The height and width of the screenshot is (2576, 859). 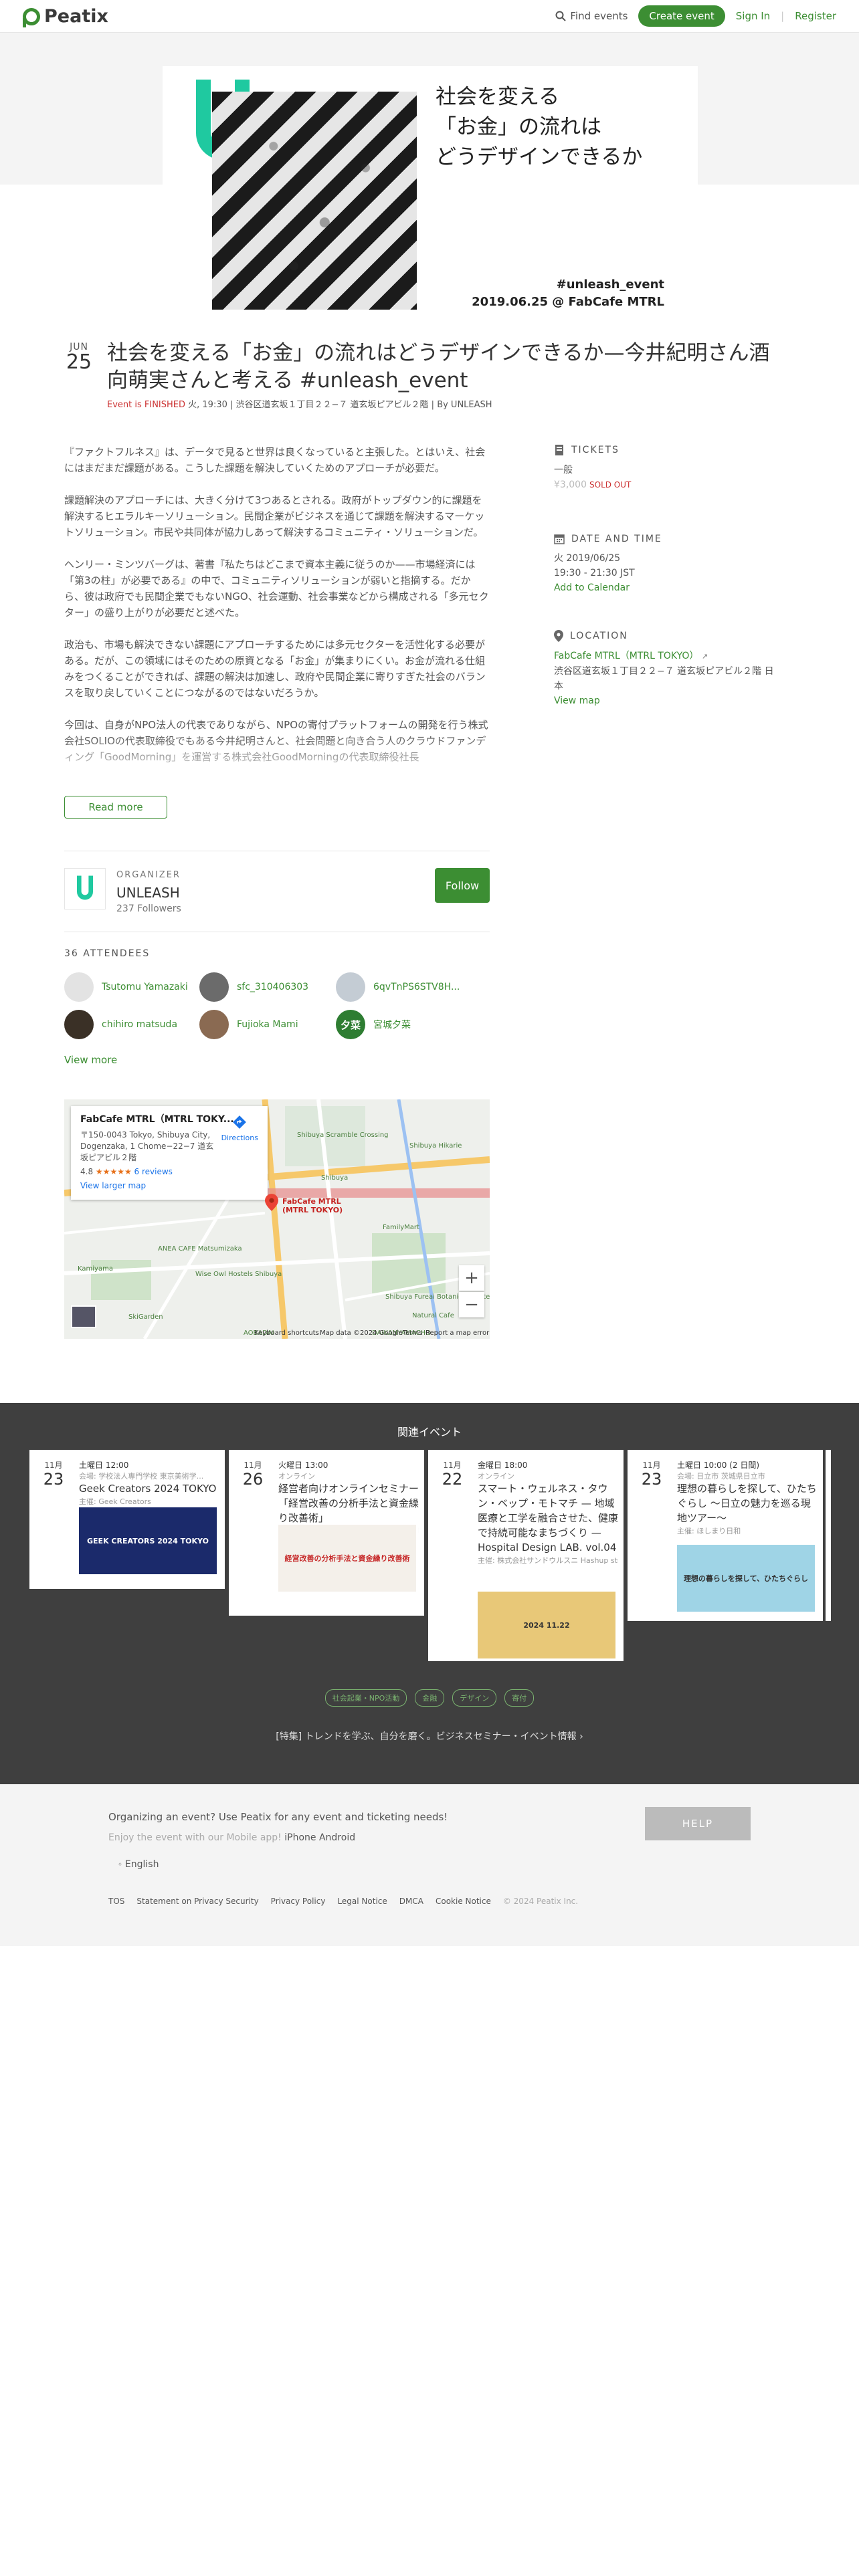 I want to click on directions-icon, so click(x=240, y=1122).